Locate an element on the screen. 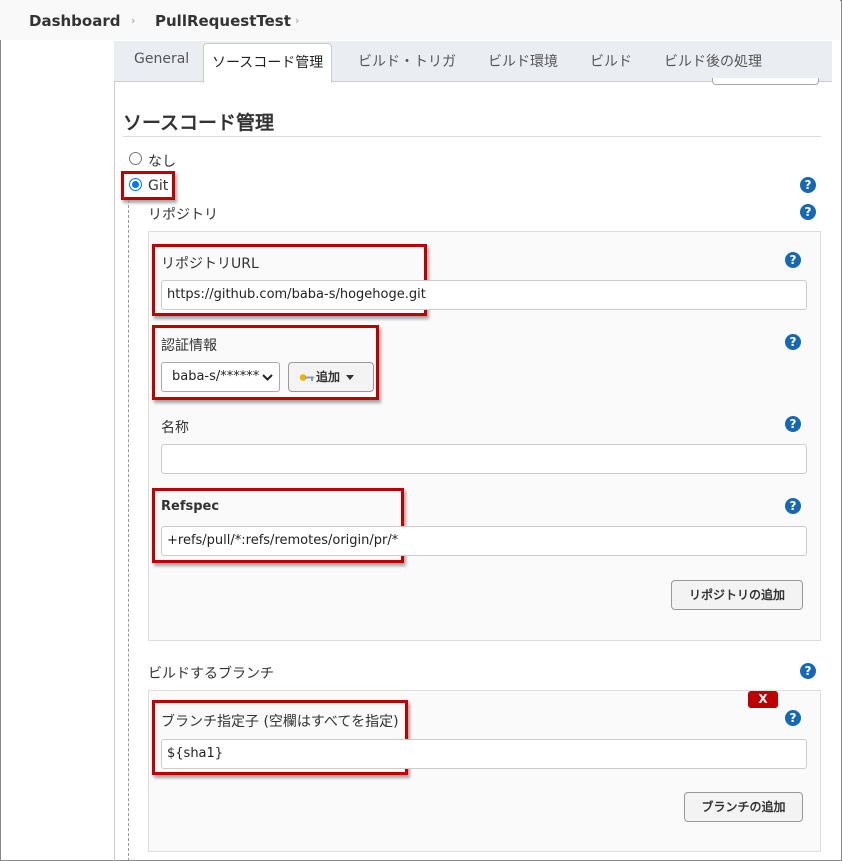 The height and width of the screenshot is (861, 842). help-repository-icon: ? is located at coordinates (808, 212).